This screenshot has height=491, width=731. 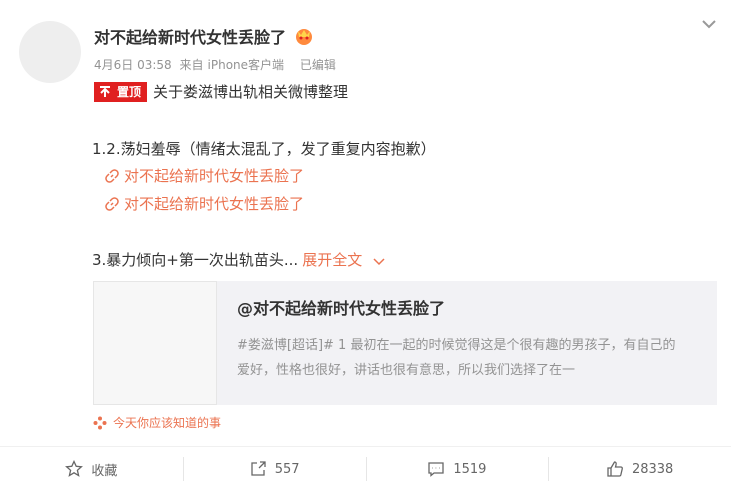 What do you see at coordinates (304, 37) in the screenshot?
I see `vip-badge-icon` at bounding box center [304, 37].